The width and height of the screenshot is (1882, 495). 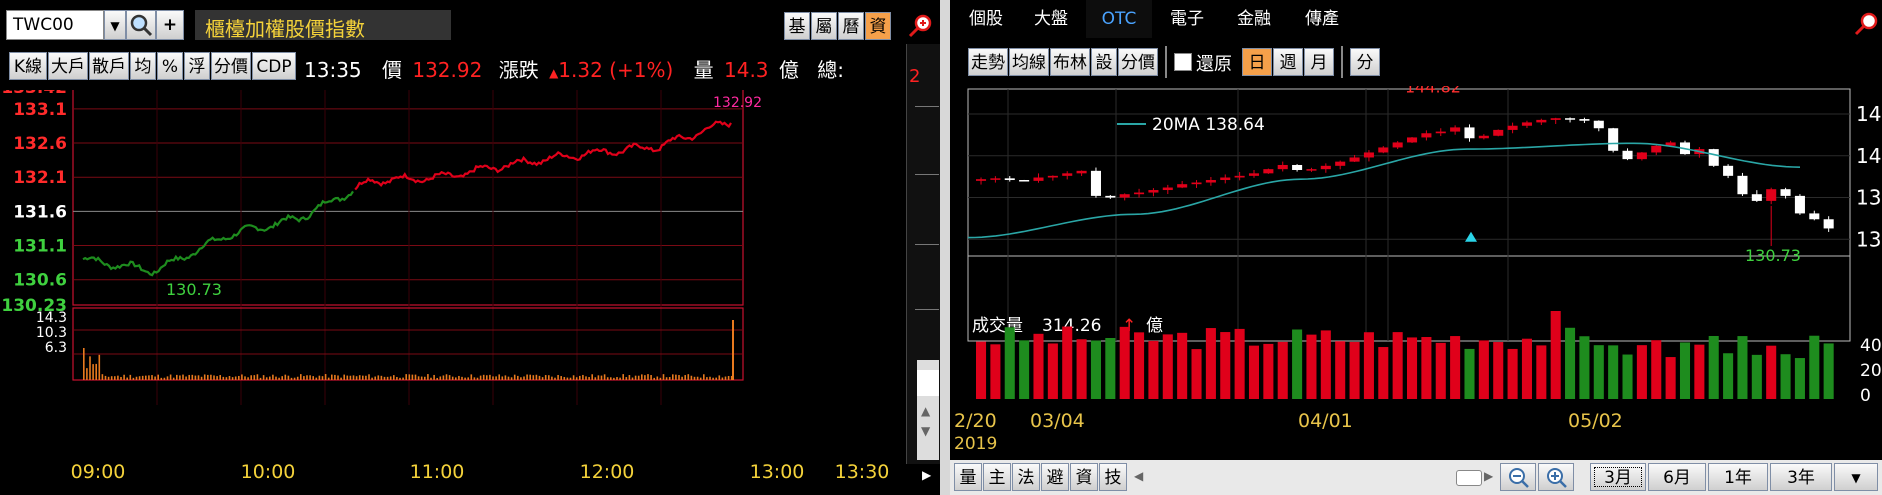 What do you see at coordinates (925, 431) in the screenshot?
I see `scroll-down-icon: ▼` at bounding box center [925, 431].